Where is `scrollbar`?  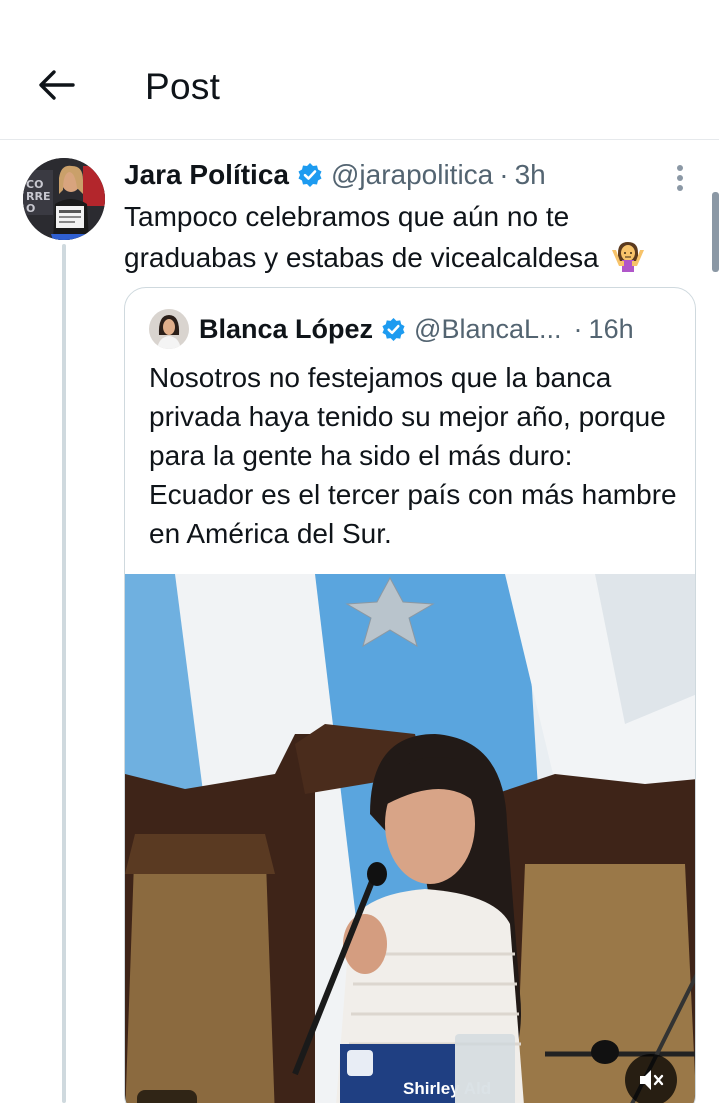 scrollbar is located at coordinates (715, 232).